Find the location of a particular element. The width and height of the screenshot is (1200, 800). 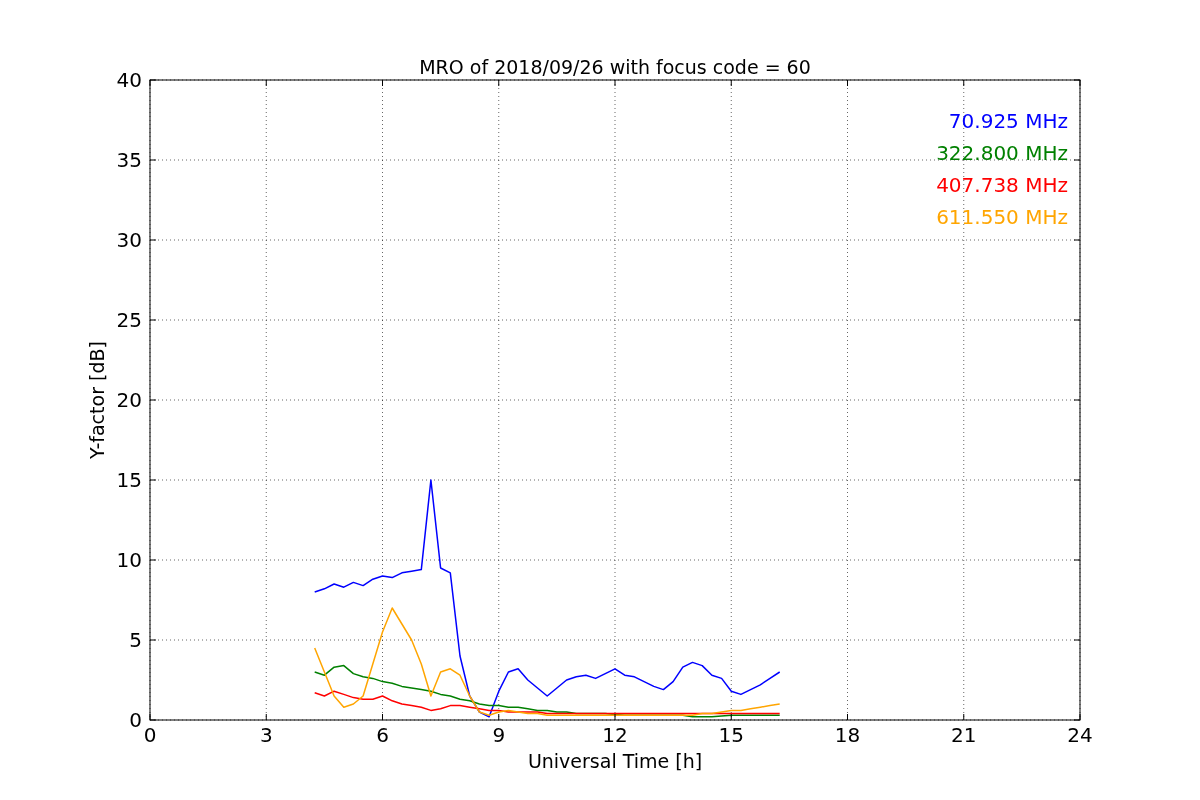

legend-label: 407.738 MHz is located at coordinates (1002, 185).